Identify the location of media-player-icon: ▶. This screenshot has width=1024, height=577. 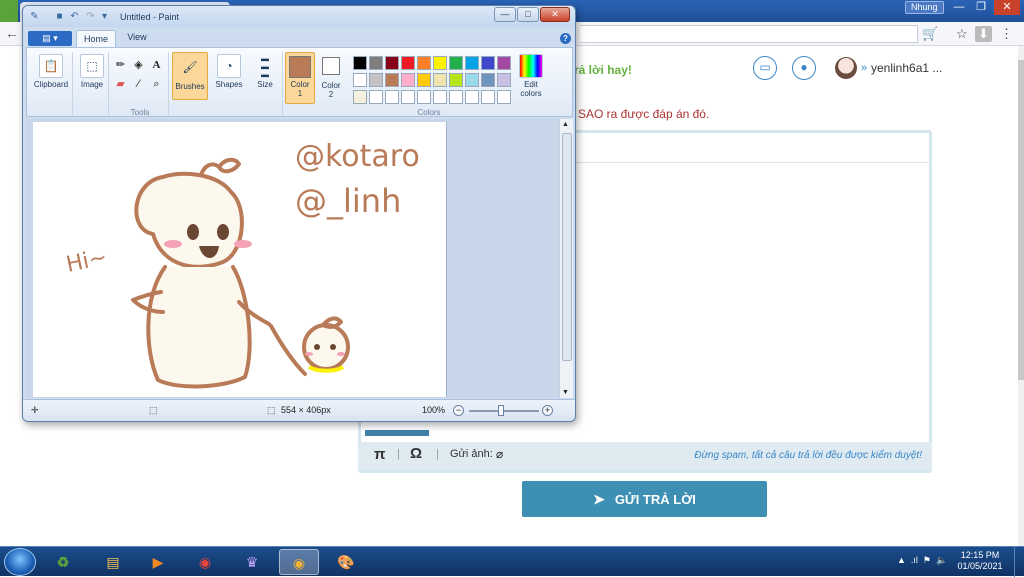
(158, 562).